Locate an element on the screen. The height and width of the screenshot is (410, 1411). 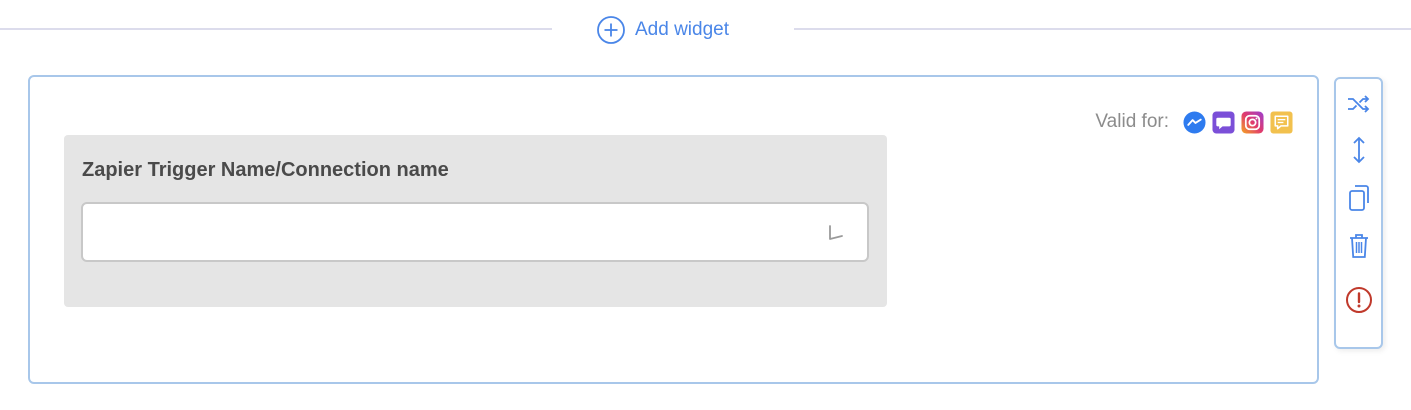
error-indicator is located at coordinates (1359, 300).